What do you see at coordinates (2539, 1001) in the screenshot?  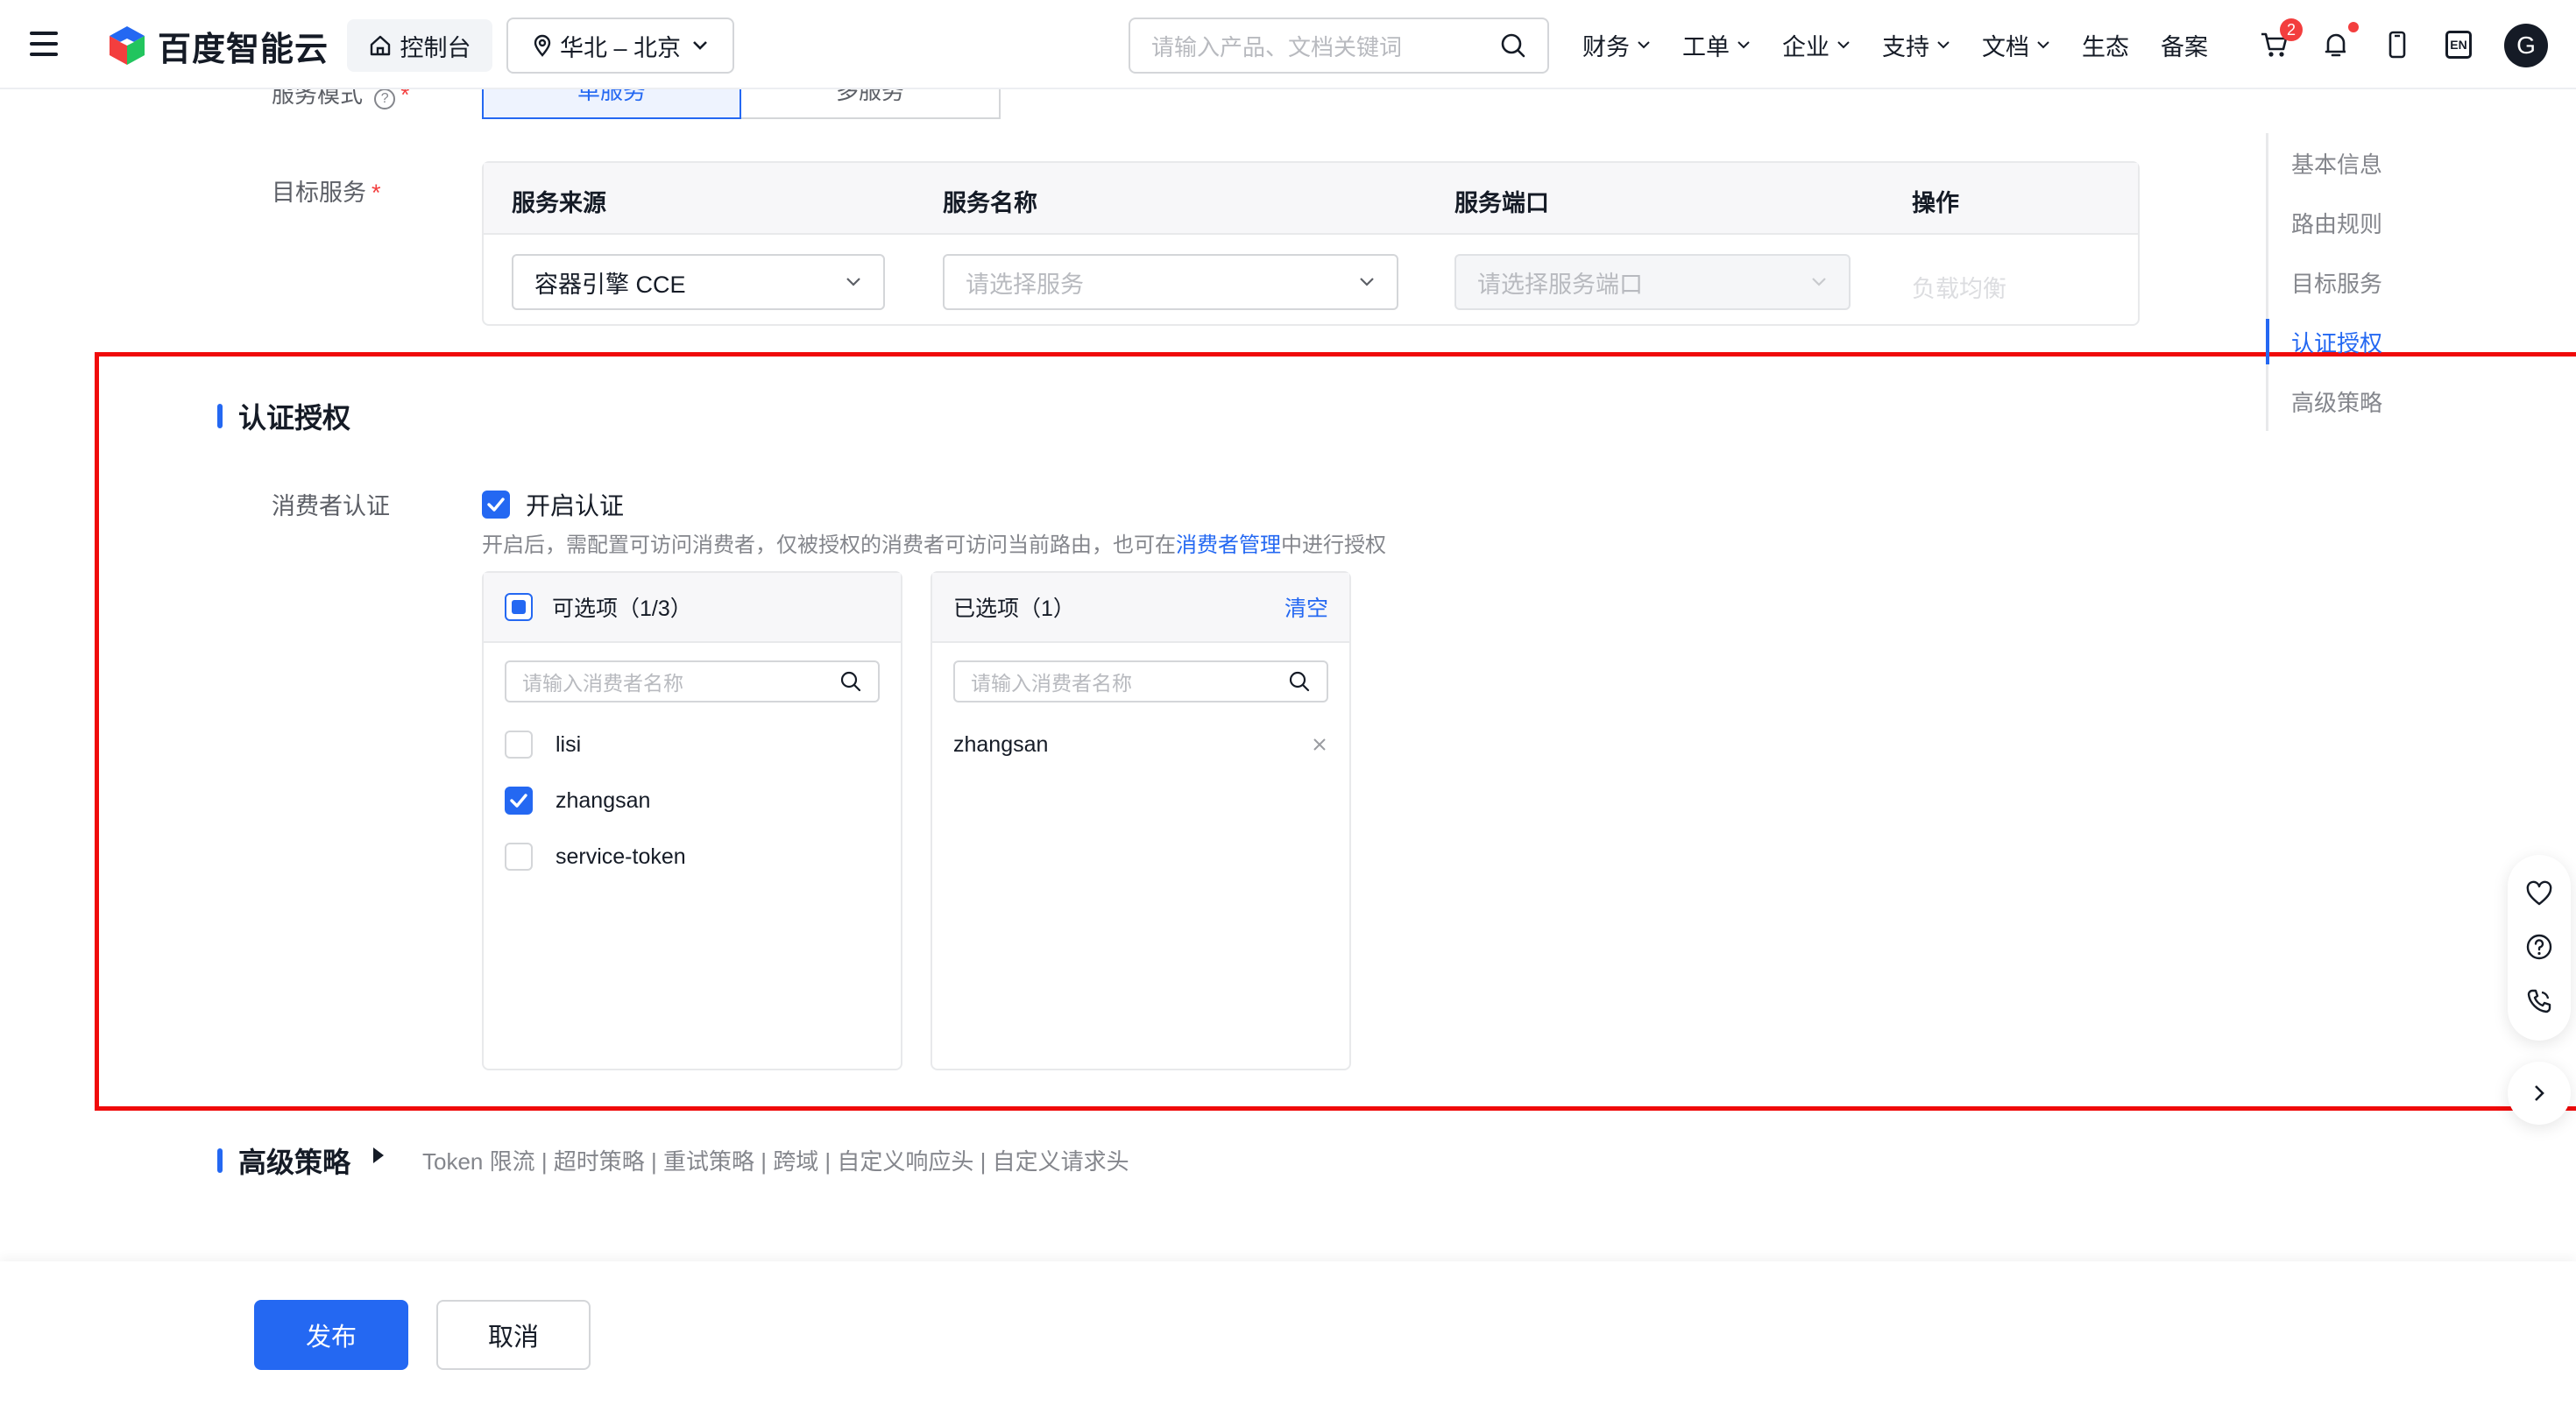 I see `phone-icon` at bounding box center [2539, 1001].